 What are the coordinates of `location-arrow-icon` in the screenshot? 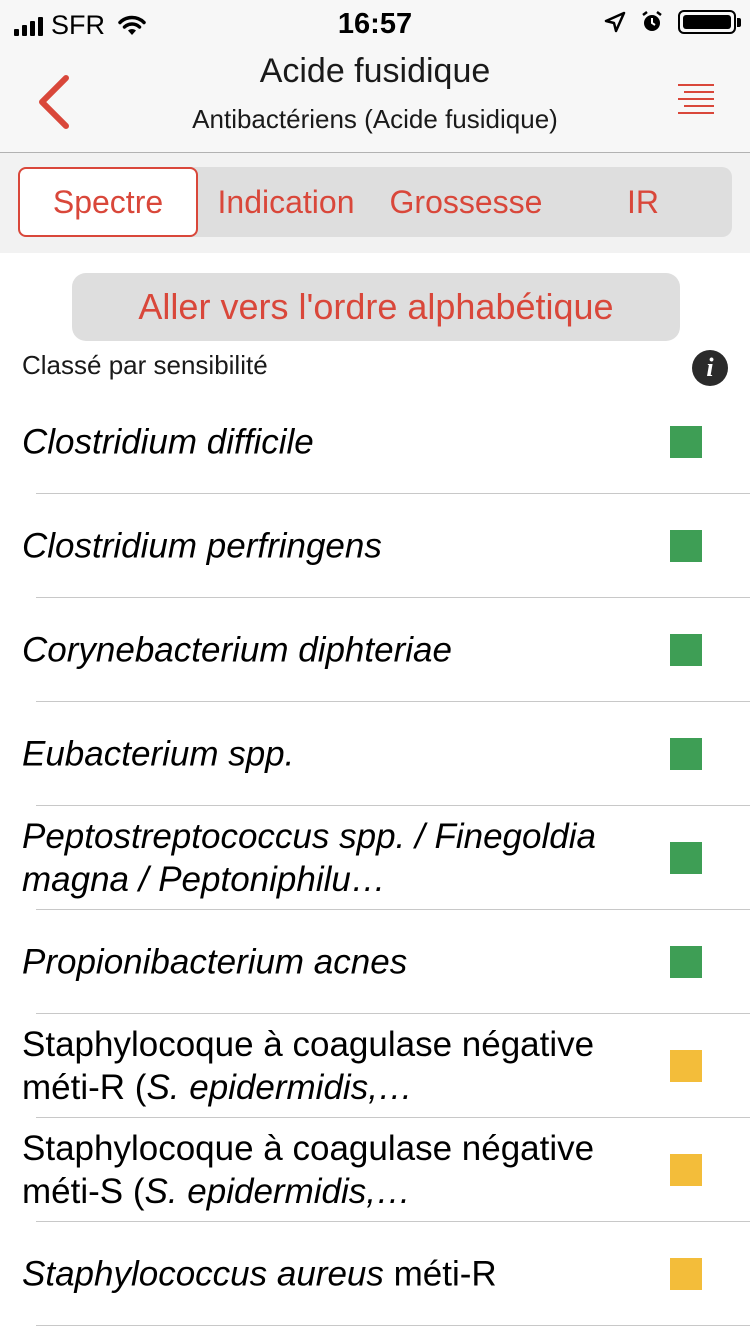 It's located at (615, 22).